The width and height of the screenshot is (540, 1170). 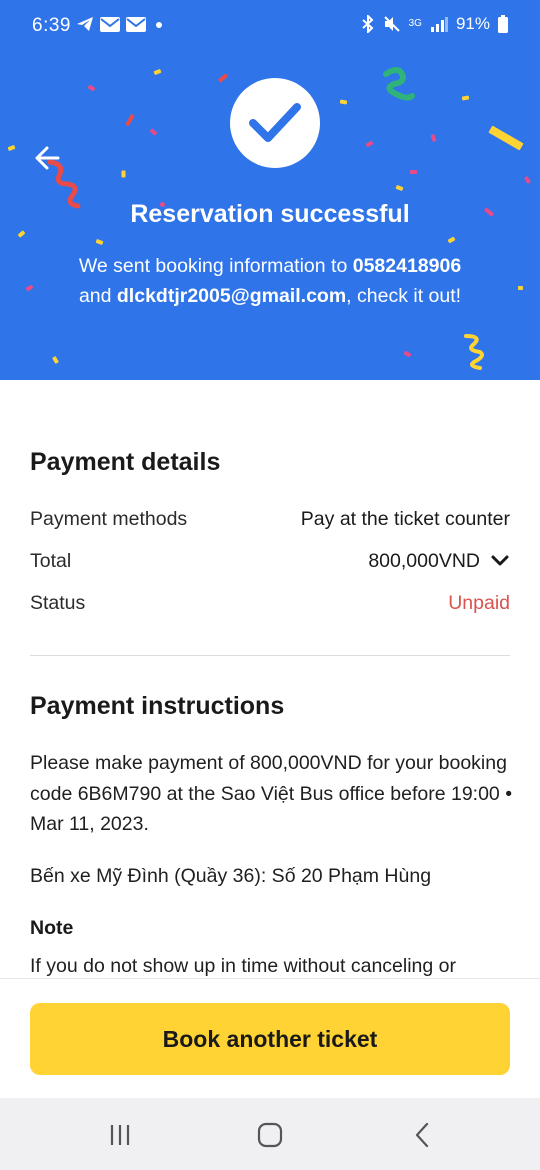 What do you see at coordinates (500, 560) in the screenshot?
I see `chevron-down-icon` at bounding box center [500, 560].